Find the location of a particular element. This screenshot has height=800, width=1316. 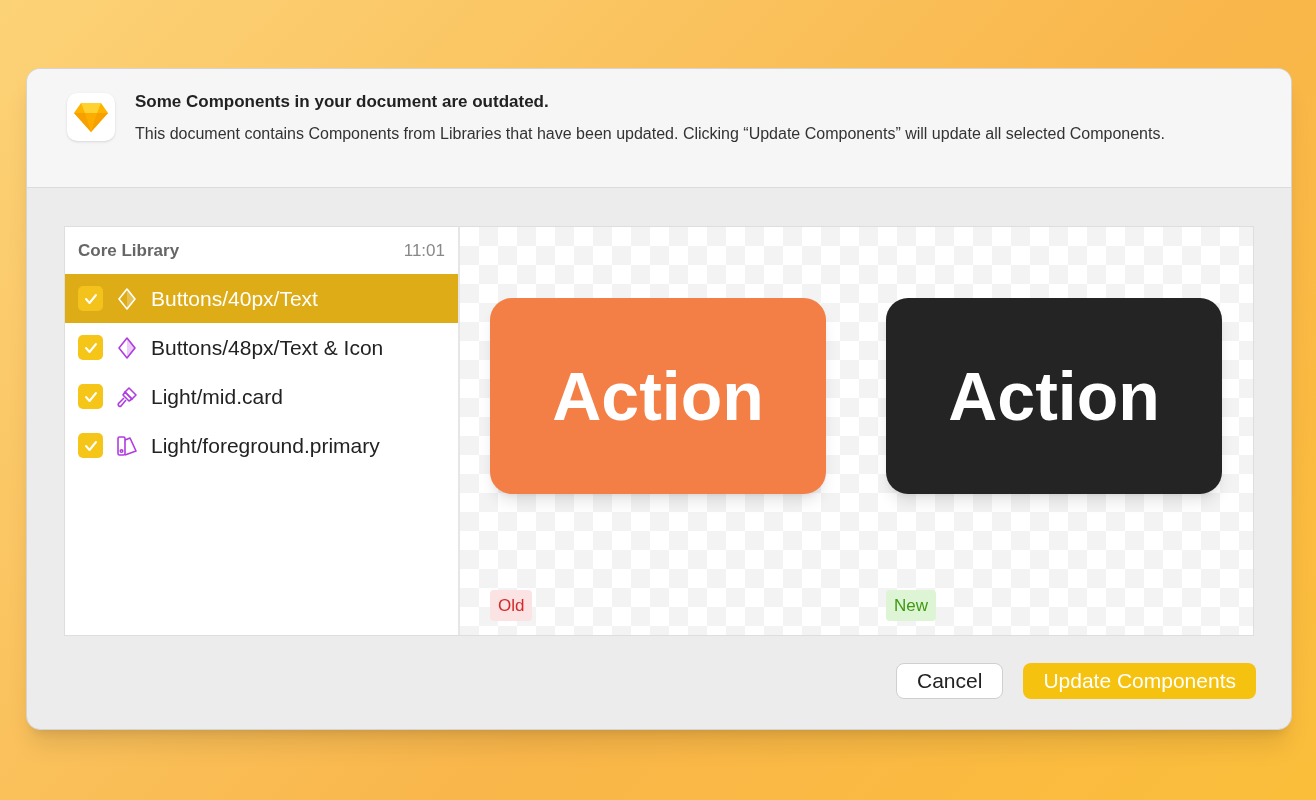

library-time: 11:01 is located at coordinates (424, 250).